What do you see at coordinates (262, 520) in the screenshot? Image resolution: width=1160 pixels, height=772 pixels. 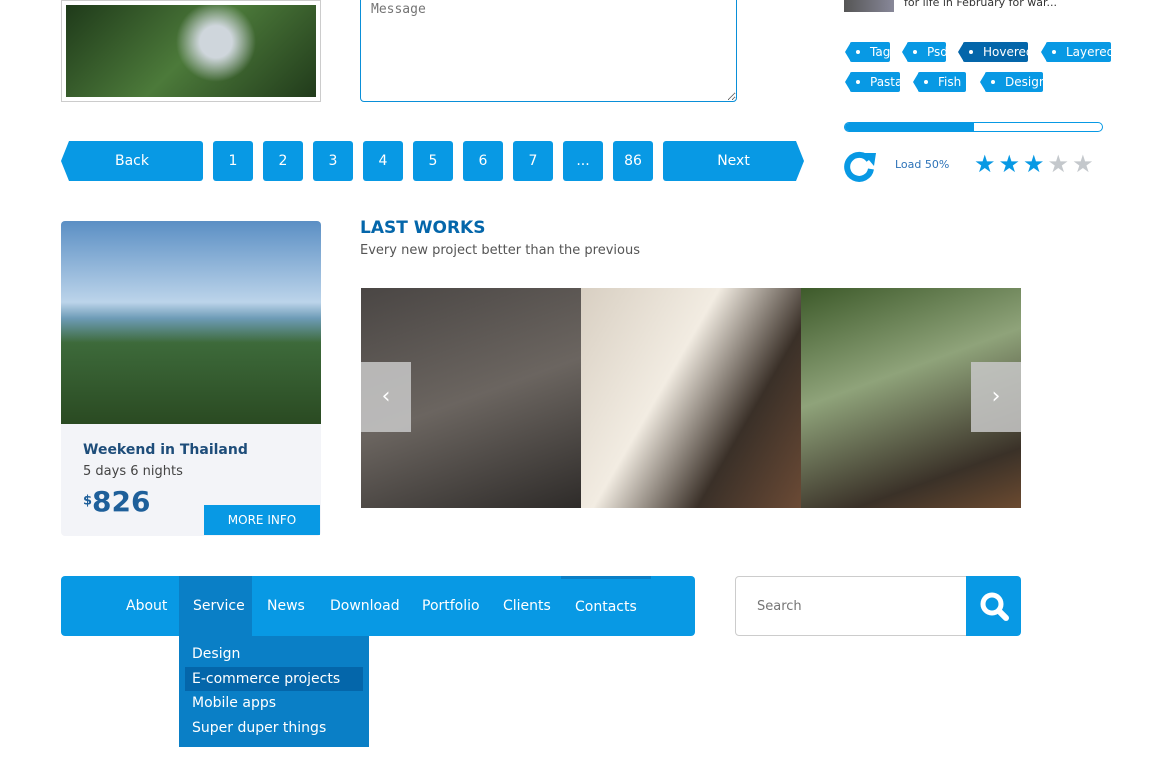 I see `more-info-button: MORE INFO` at bounding box center [262, 520].